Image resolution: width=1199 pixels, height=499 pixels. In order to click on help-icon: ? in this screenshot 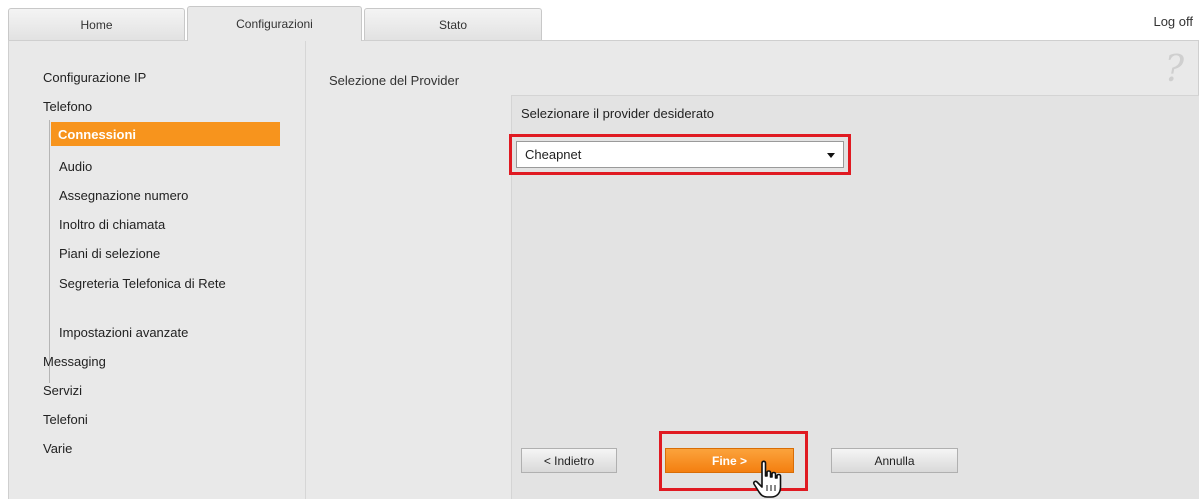, I will do `click(1174, 69)`.